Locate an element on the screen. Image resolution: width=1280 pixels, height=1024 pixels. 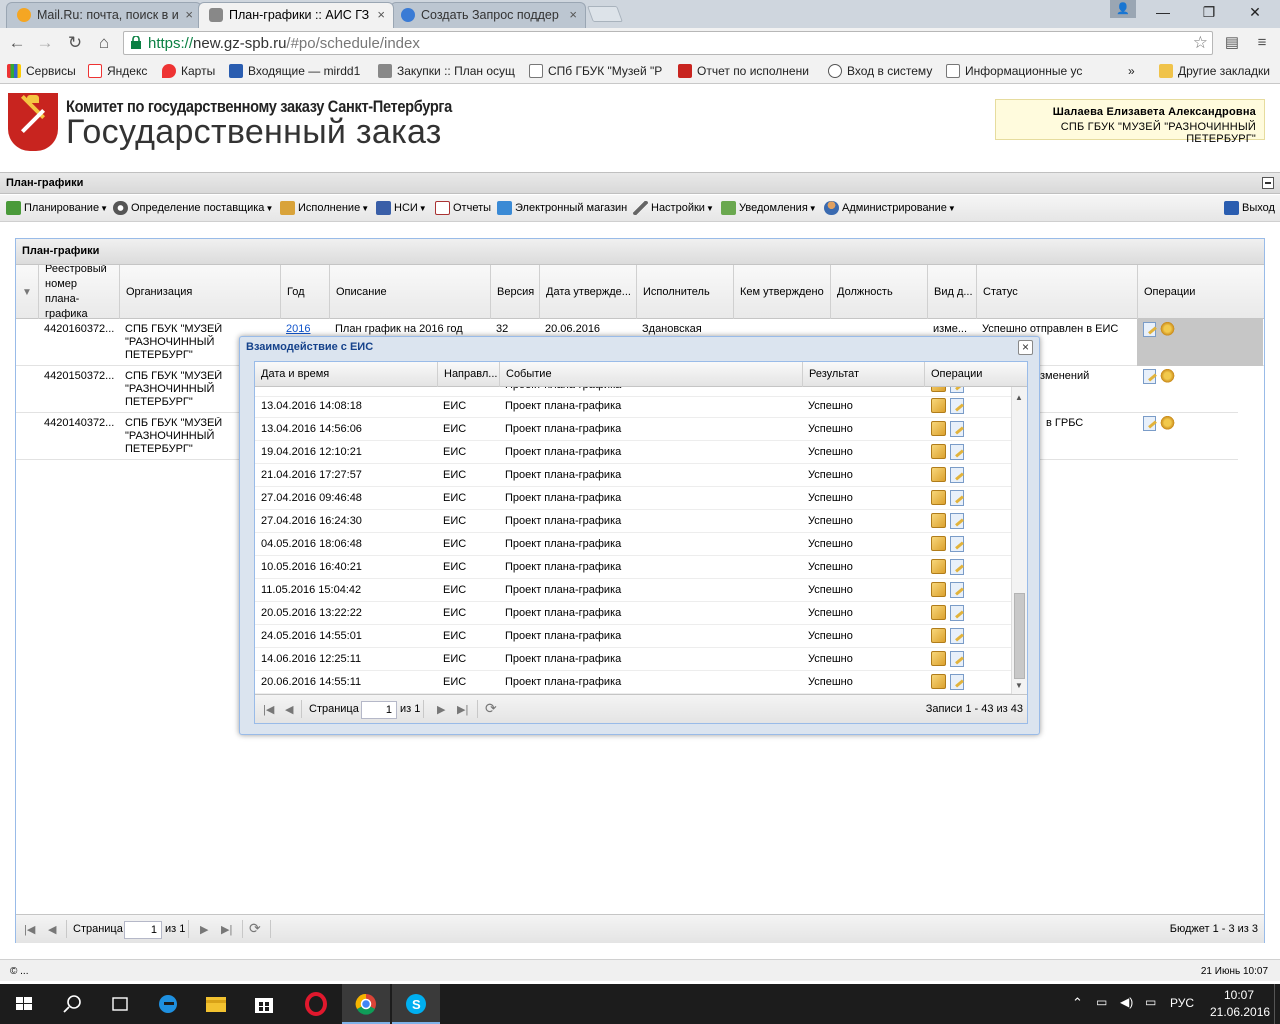
bookmark-museum: СПб ГБУК "Музей "Р is located at coordinates (598, 71).